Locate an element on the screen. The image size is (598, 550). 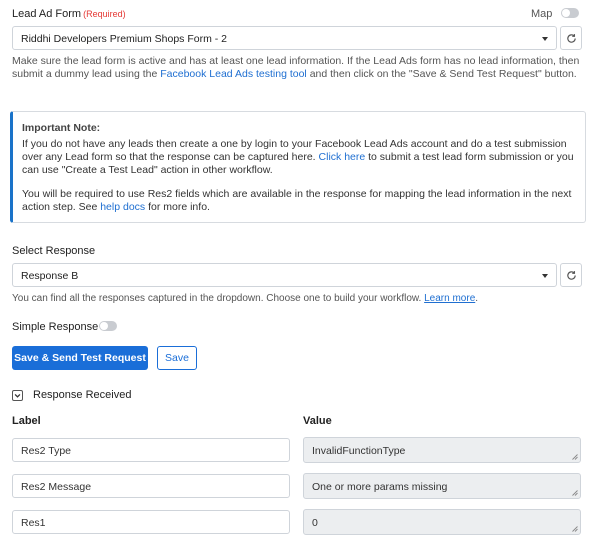
response-value-field: One or more params missing is located at coordinates (442, 486).